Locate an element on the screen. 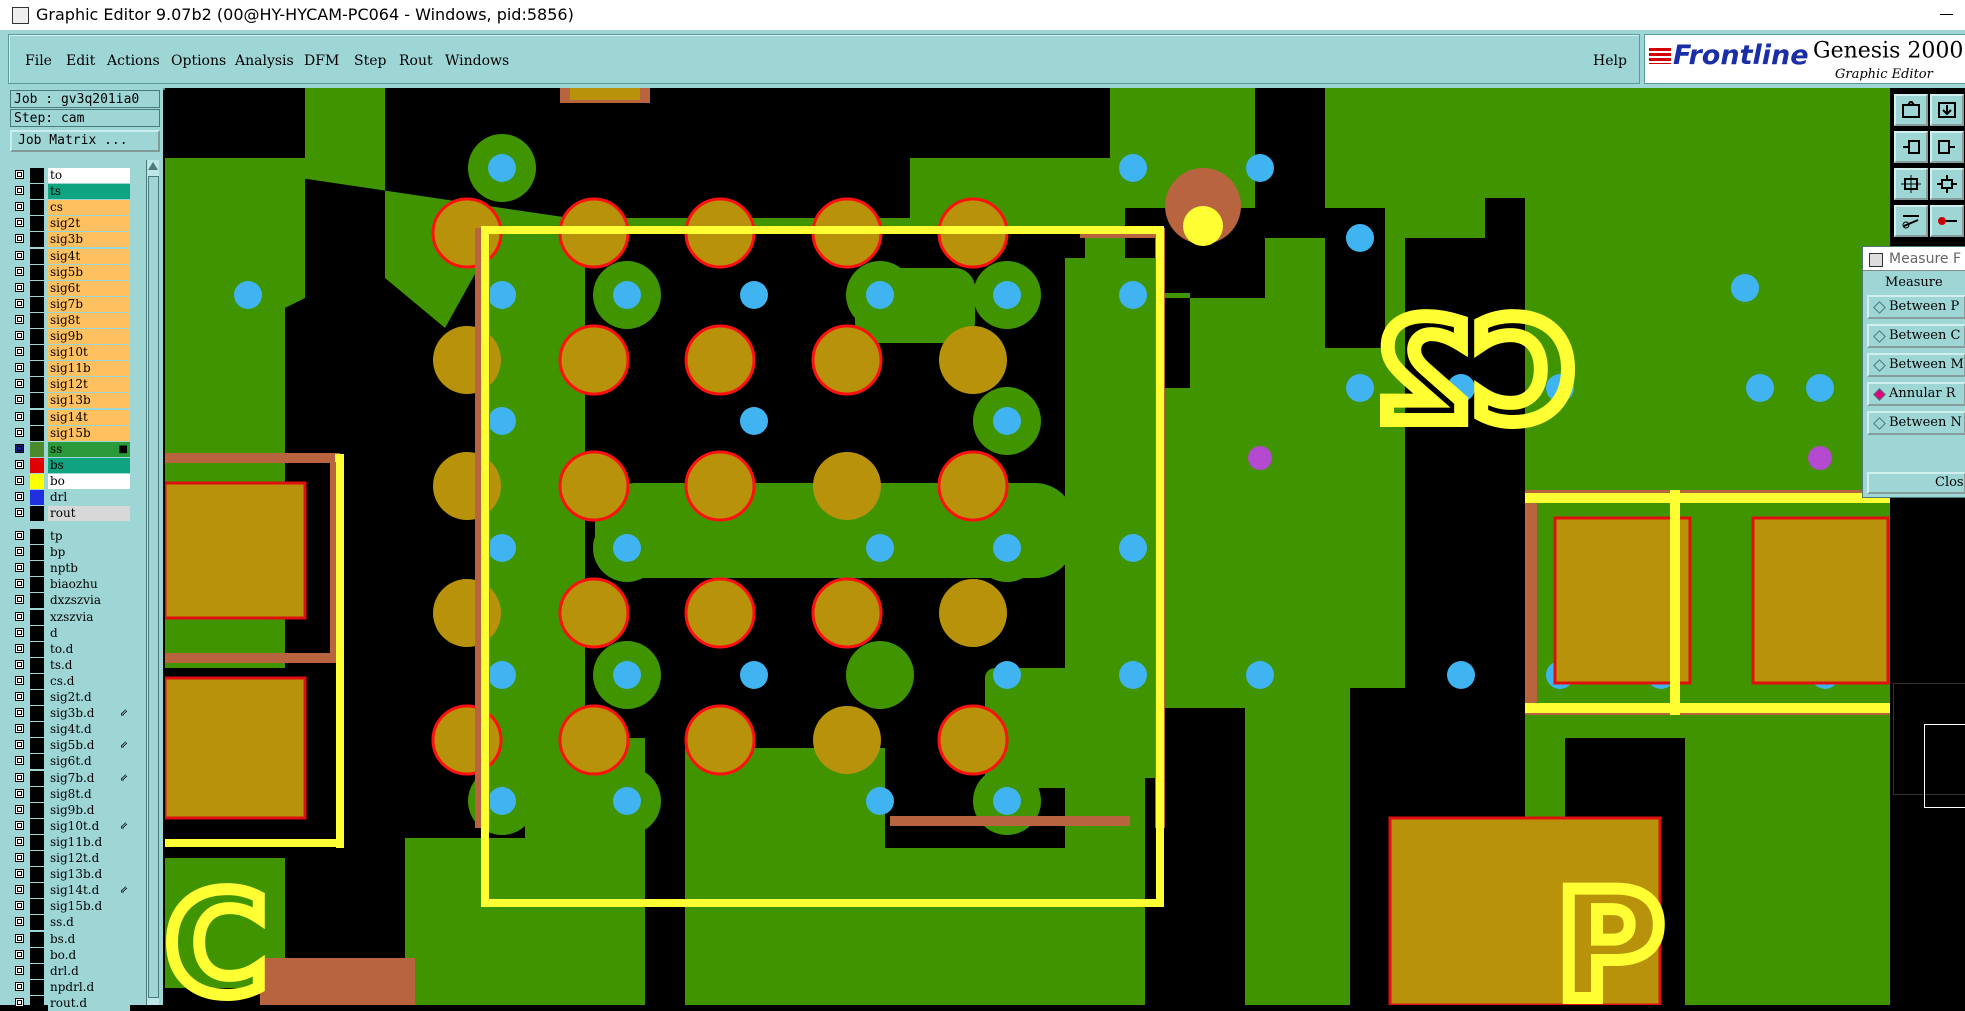 This screenshot has height=1011, width=1965. menu-step: Step is located at coordinates (370, 61).